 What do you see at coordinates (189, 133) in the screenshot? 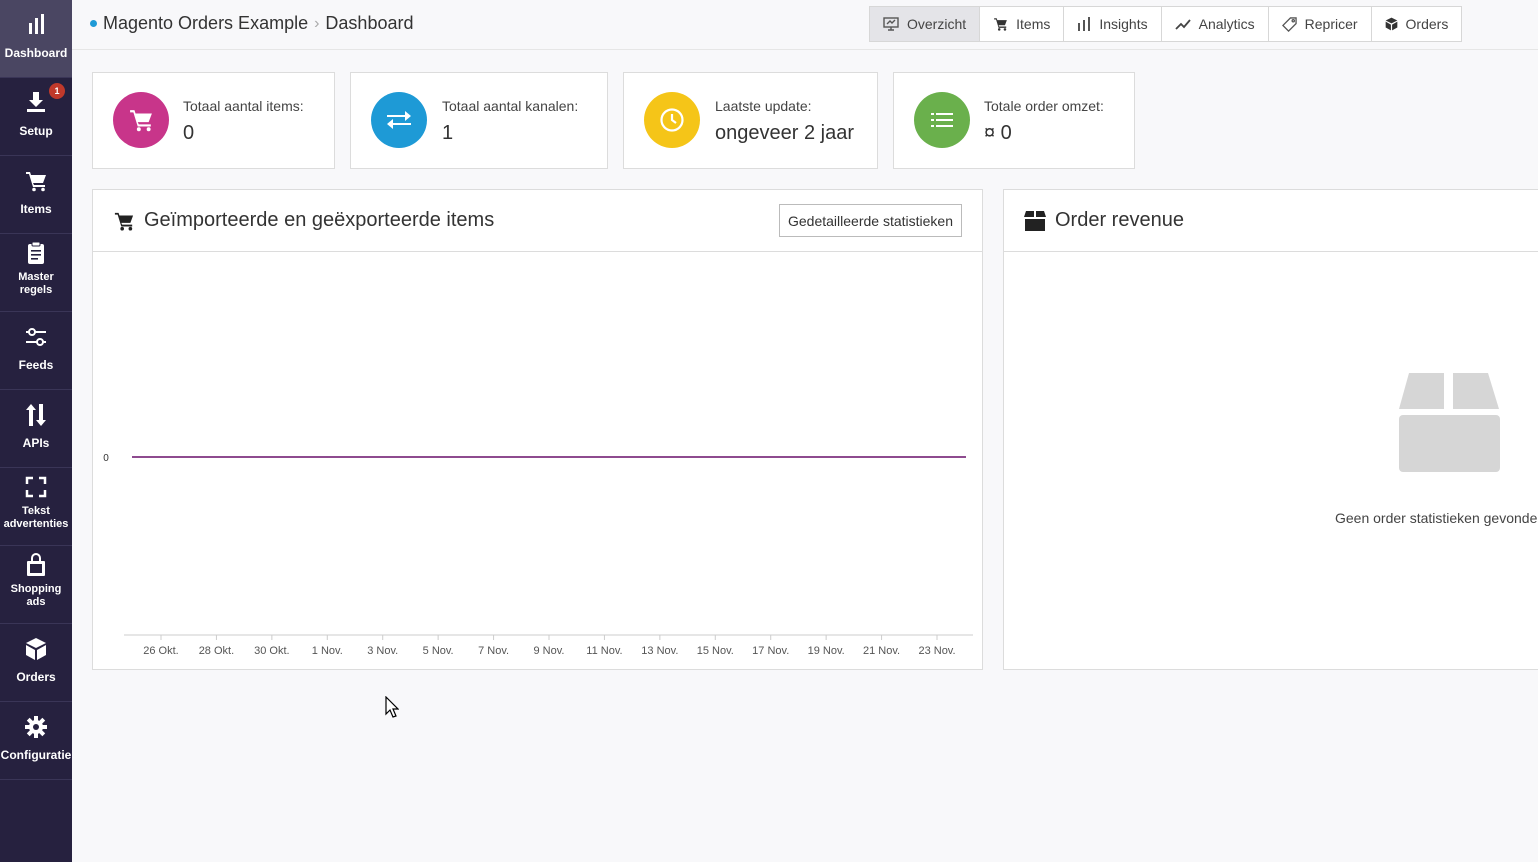
I see `stat-value: 0` at bounding box center [189, 133].